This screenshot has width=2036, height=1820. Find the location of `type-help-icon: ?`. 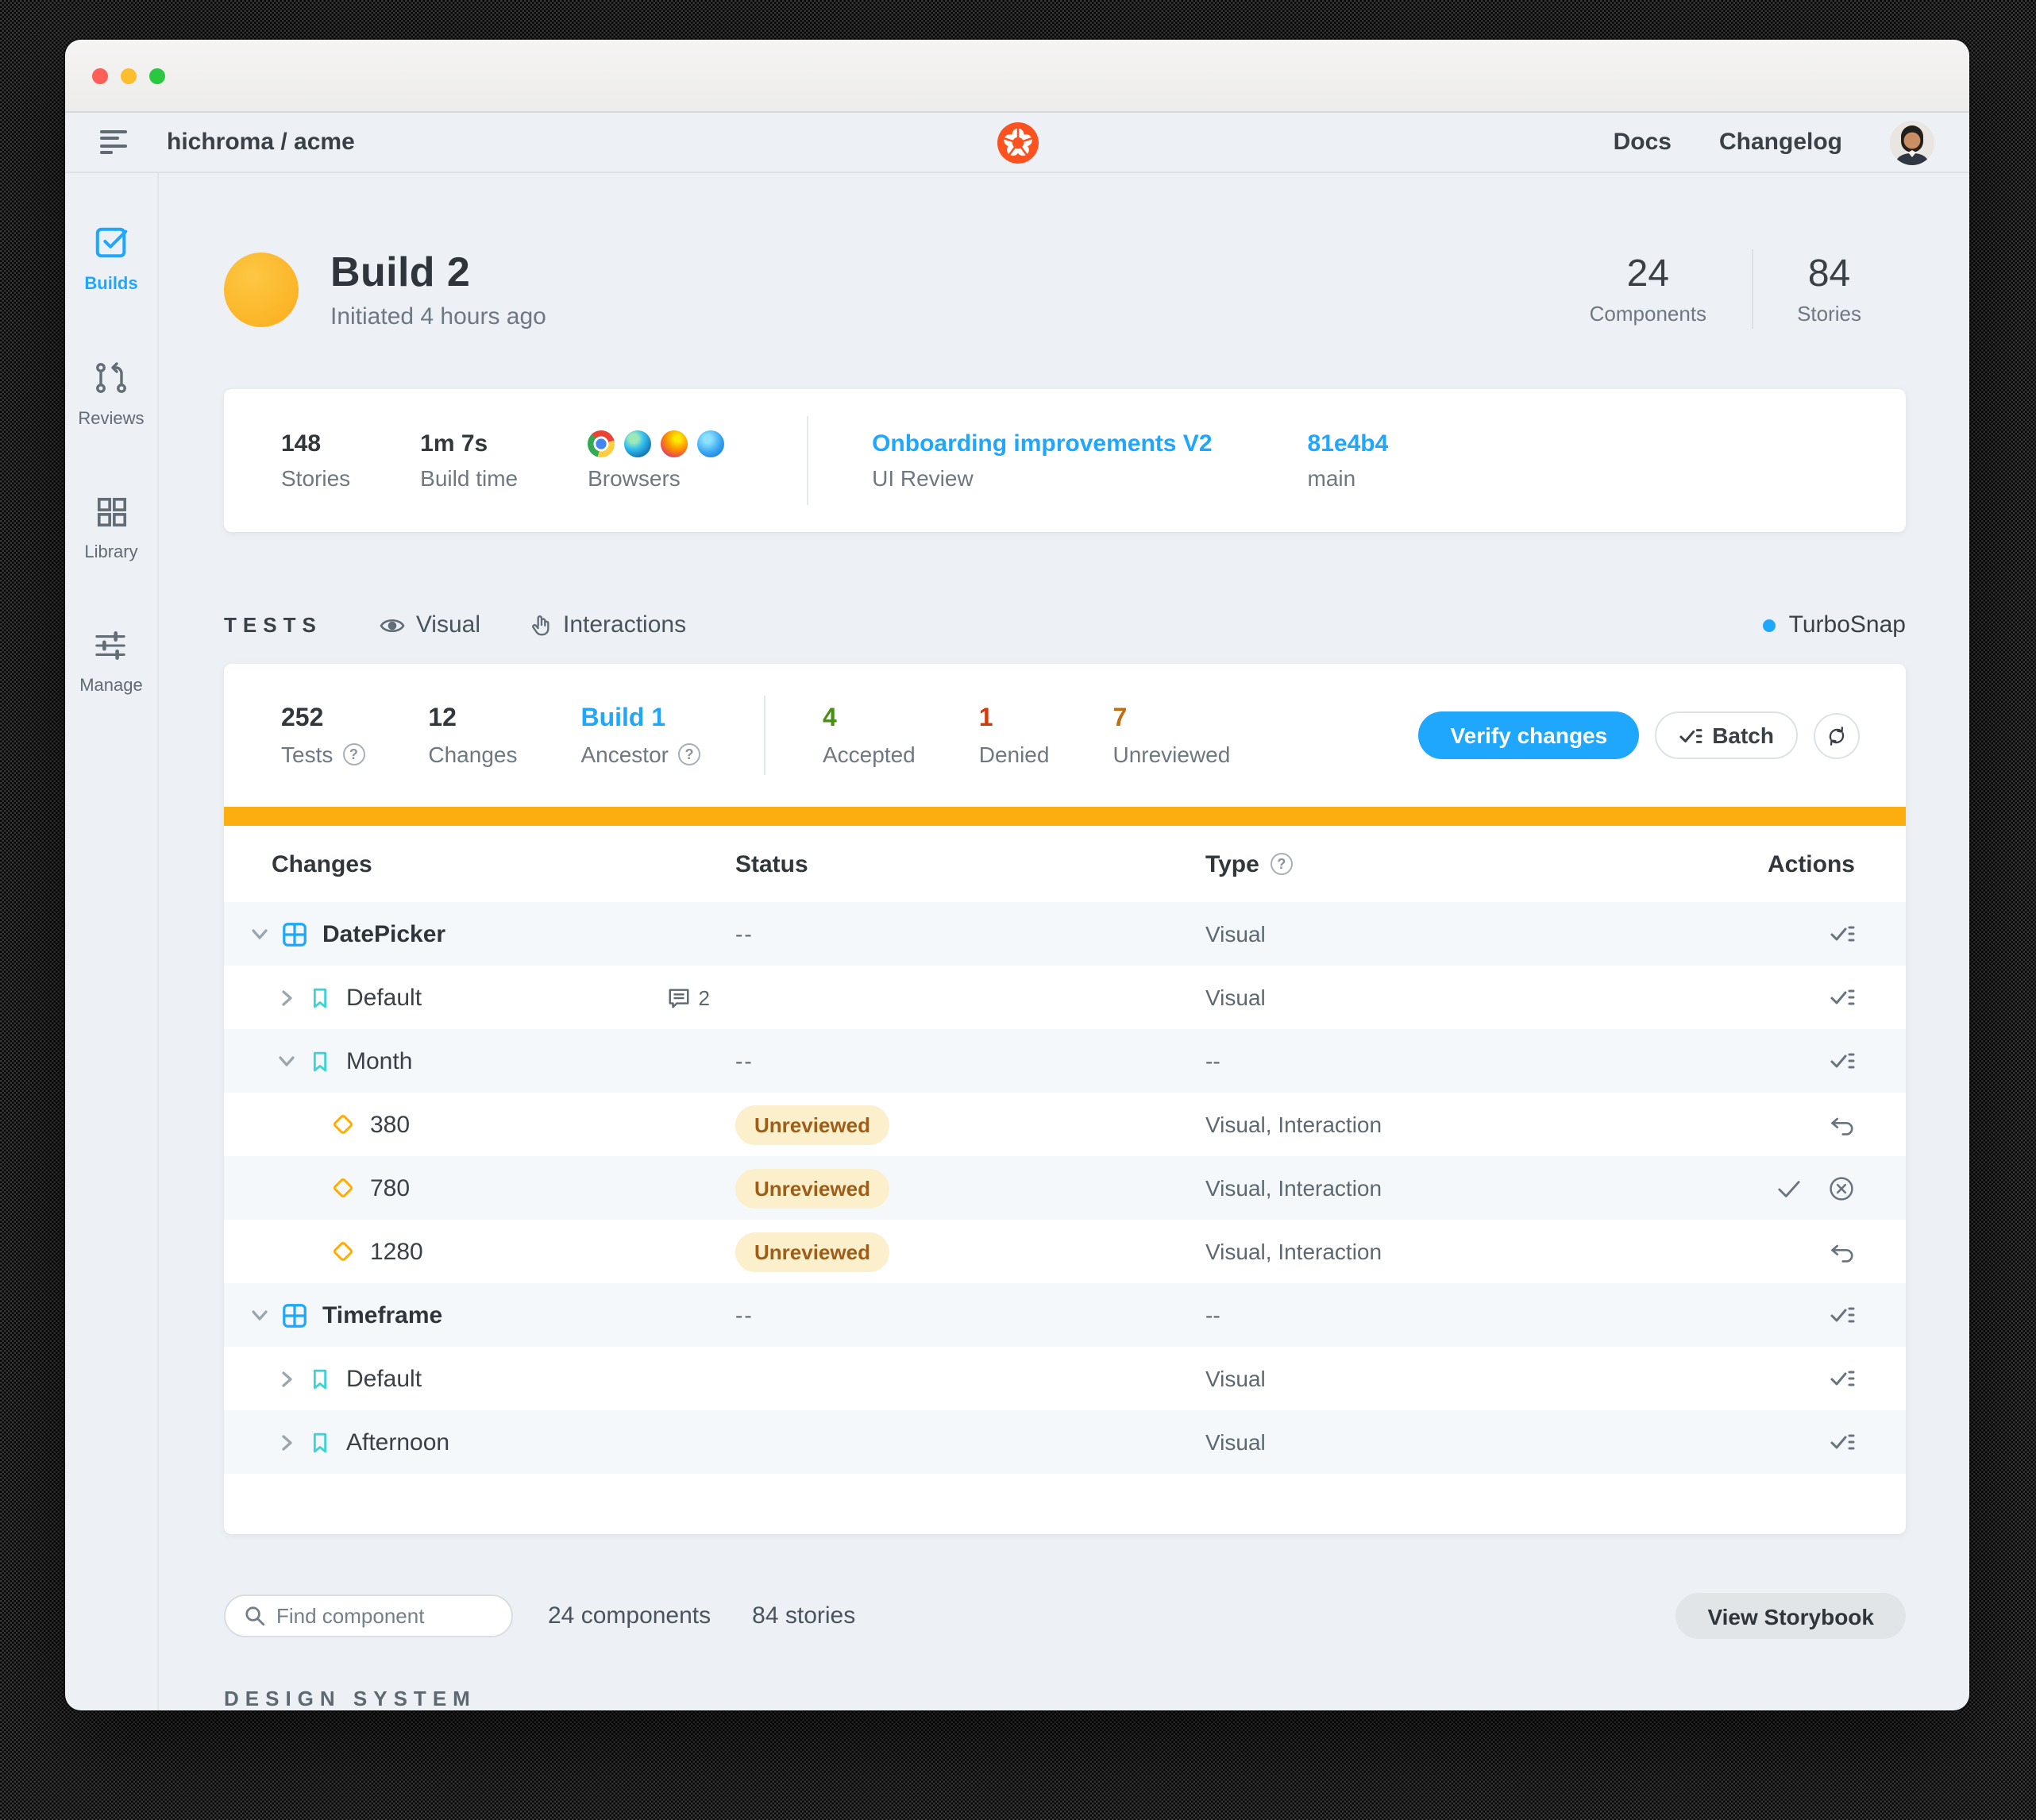

type-help-icon: ? is located at coordinates (1281, 864).